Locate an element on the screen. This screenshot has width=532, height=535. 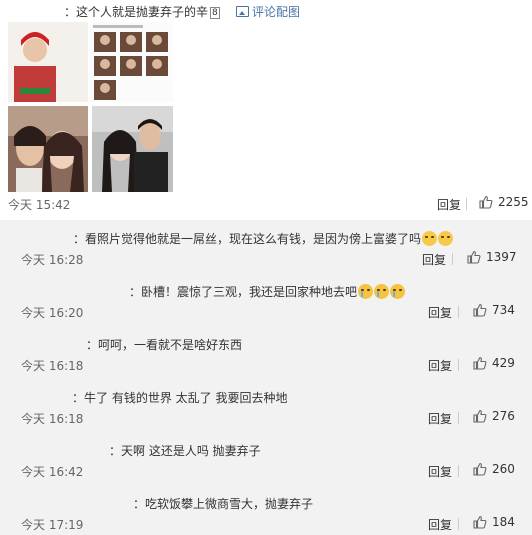
photo-child is located at coordinates (48, 62).